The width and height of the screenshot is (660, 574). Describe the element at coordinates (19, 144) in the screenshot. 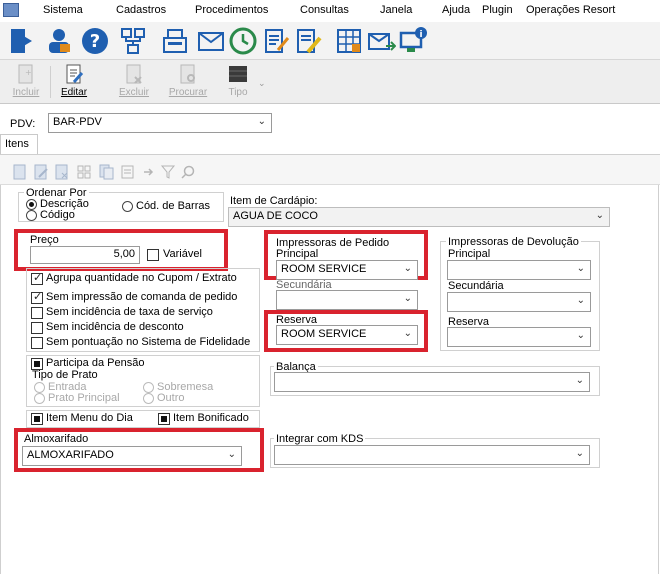

I see `tab-itens: Itens` at that location.